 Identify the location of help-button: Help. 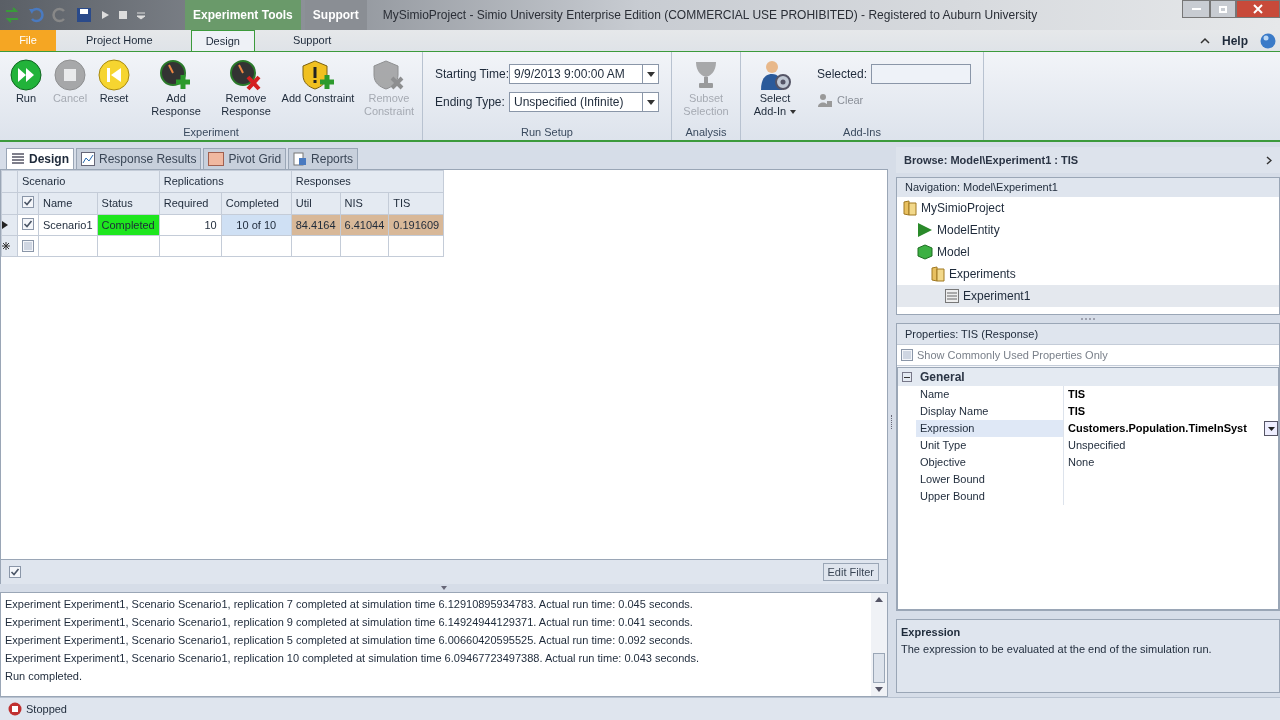
(1235, 40).